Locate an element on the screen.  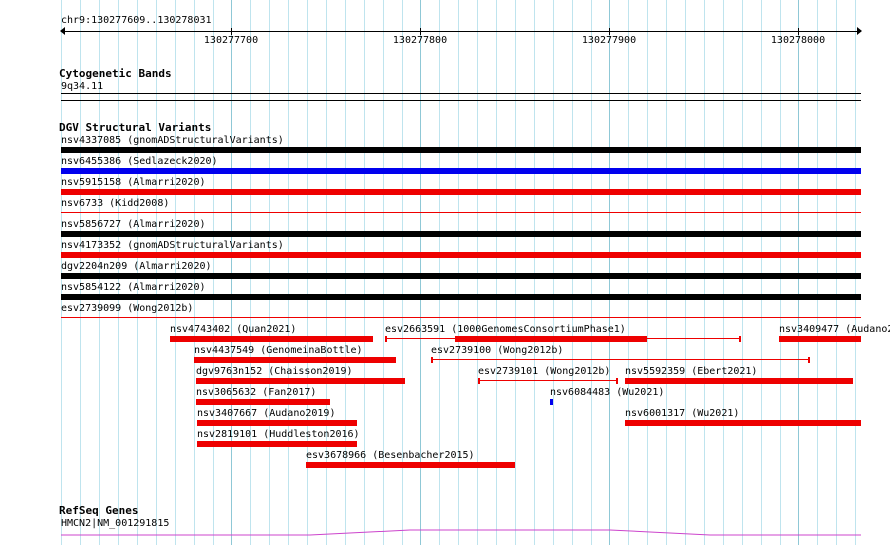
cytoband-bar is located at coordinates (461, 93).